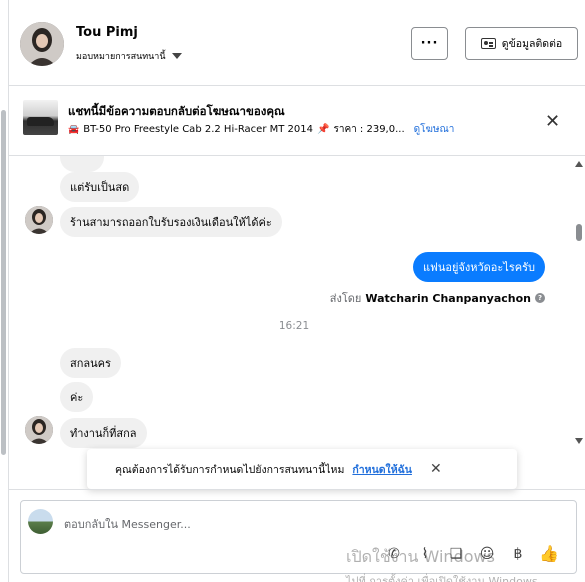  What do you see at coordinates (294, 326) in the screenshot?
I see `message-timestamp: 16:21` at bounding box center [294, 326].